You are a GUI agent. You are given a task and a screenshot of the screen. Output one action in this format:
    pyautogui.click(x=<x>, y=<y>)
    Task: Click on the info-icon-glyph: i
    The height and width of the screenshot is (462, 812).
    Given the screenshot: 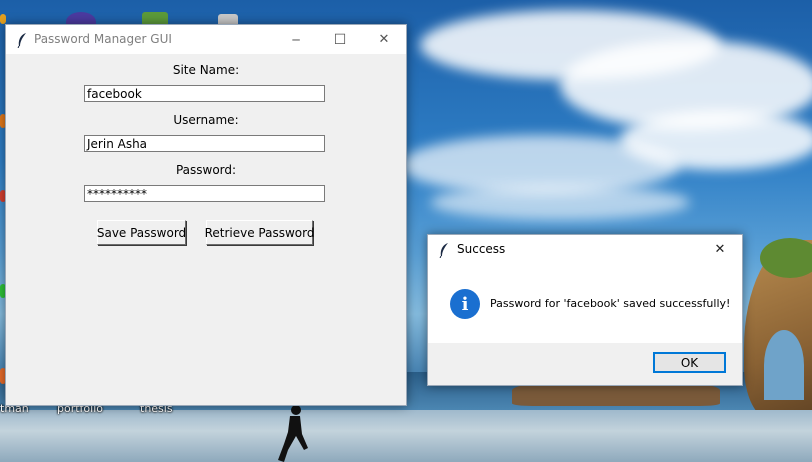 What is the action you would take?
    pyautogui.click(x=465, y=304)
    